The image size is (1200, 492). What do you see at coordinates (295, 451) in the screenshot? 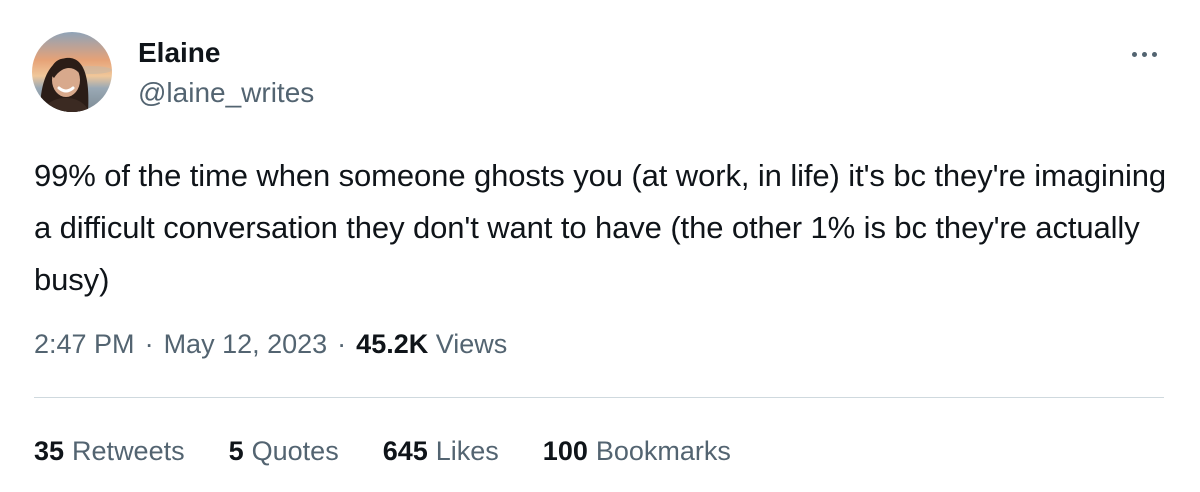
I see `quotes-label: Quotes` at bounding box center [295, 451].